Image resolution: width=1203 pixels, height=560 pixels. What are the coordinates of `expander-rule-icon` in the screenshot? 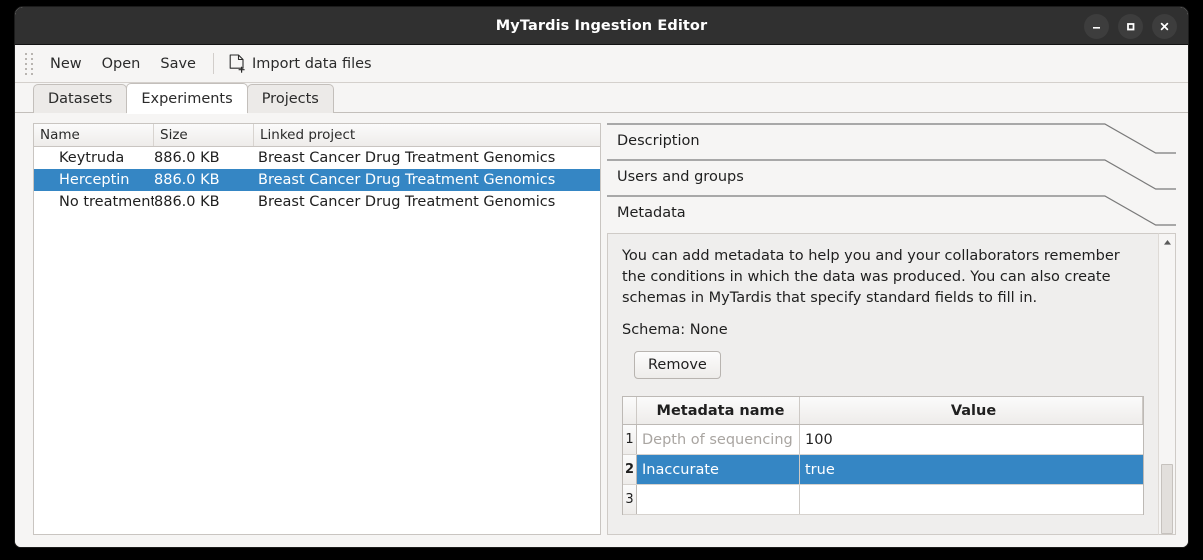 It's located at (891, 213).